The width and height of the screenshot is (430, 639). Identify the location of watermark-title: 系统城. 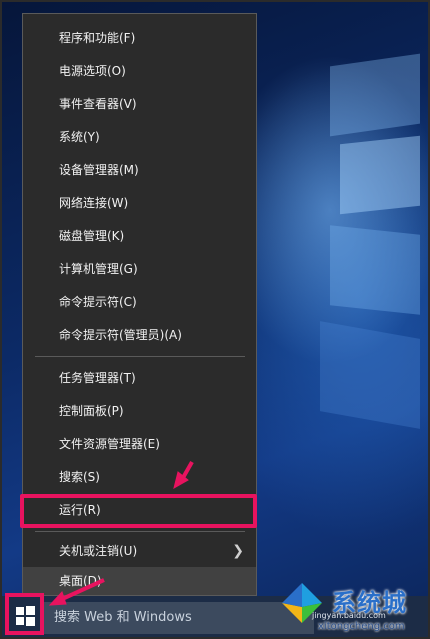
(369, 602).